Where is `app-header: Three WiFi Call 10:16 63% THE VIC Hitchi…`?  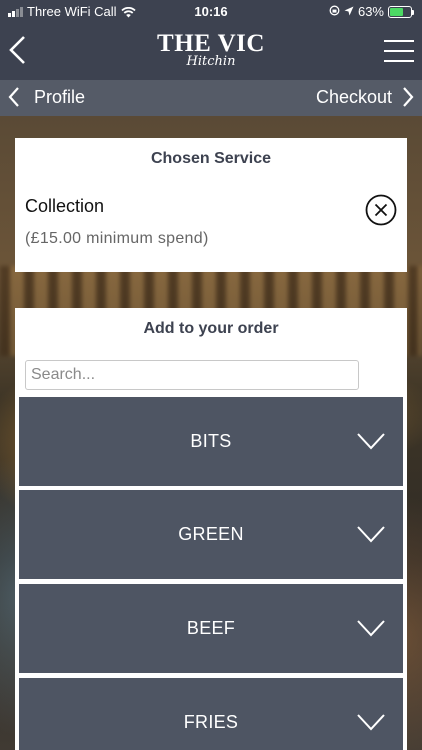 app-header: Three WiFi Call 10:16 63% THE VIC Hitchi… is located at coordinates (211, 40).